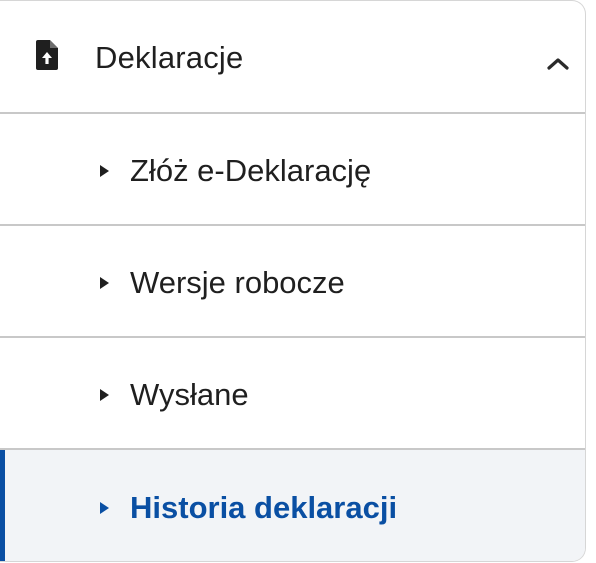  I want to click on menu-item-label: Wersje robocze, so click(237, 282).